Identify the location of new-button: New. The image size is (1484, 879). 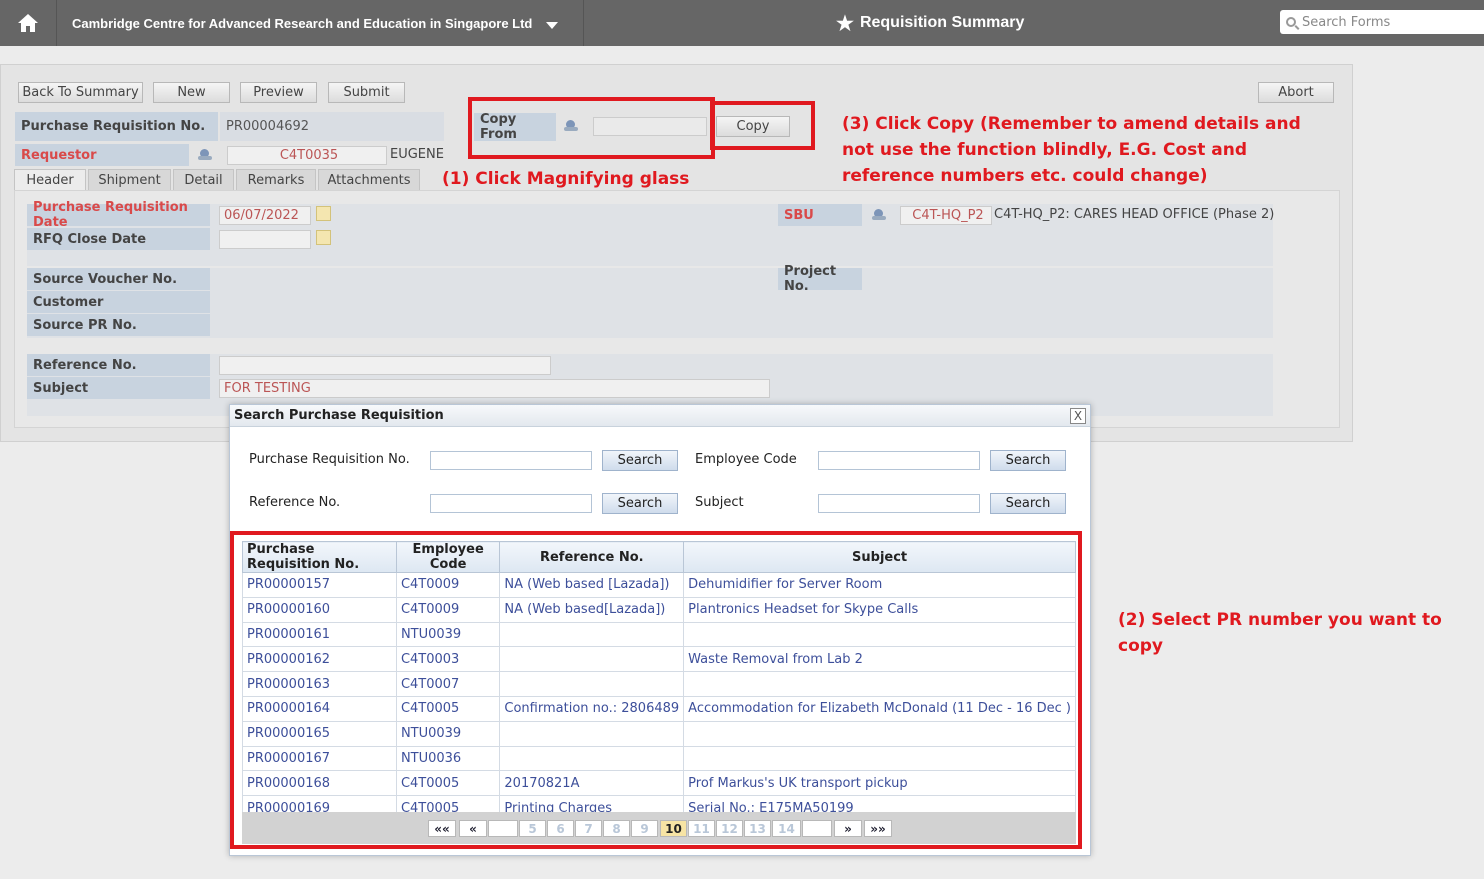
(191, 92).